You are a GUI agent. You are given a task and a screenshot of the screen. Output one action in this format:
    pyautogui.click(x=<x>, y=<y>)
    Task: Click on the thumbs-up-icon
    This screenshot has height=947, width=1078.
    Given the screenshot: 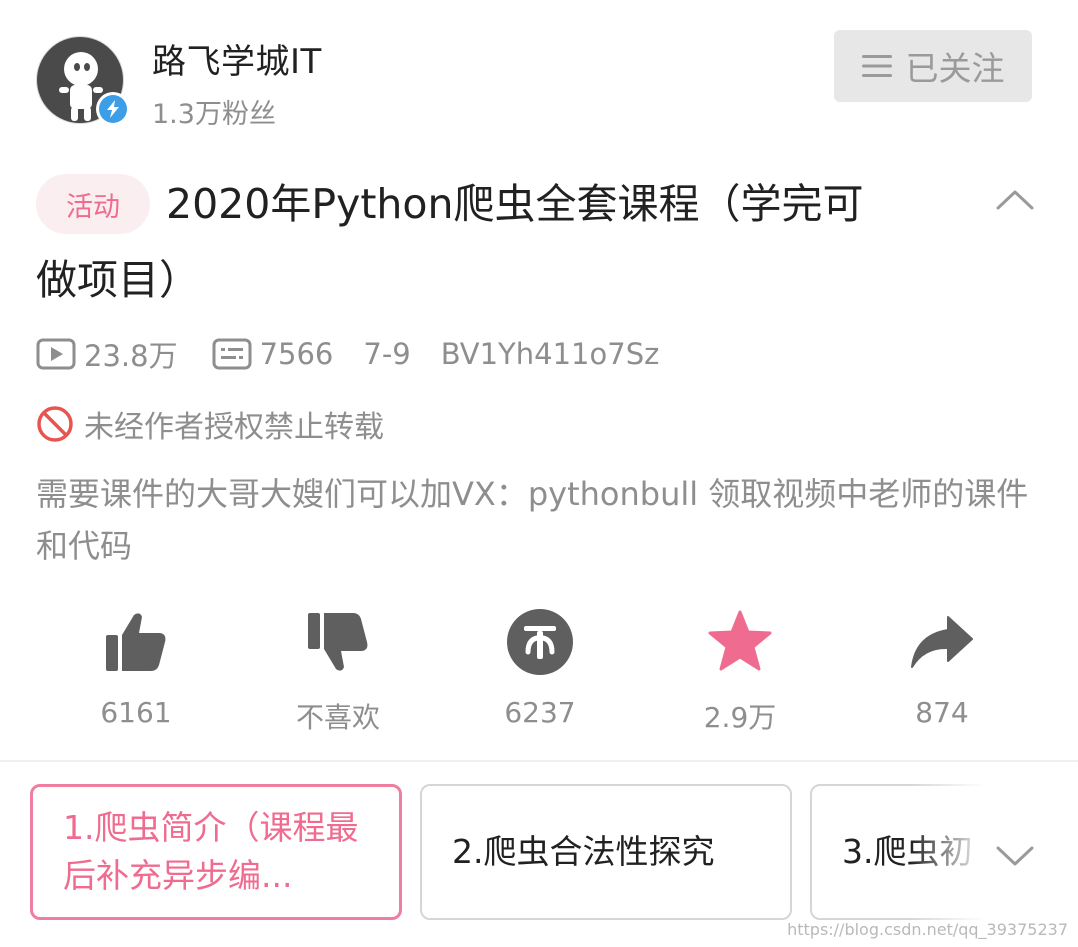 What is the action you would take?
    pyautogui.click(x=136, y=642)
    